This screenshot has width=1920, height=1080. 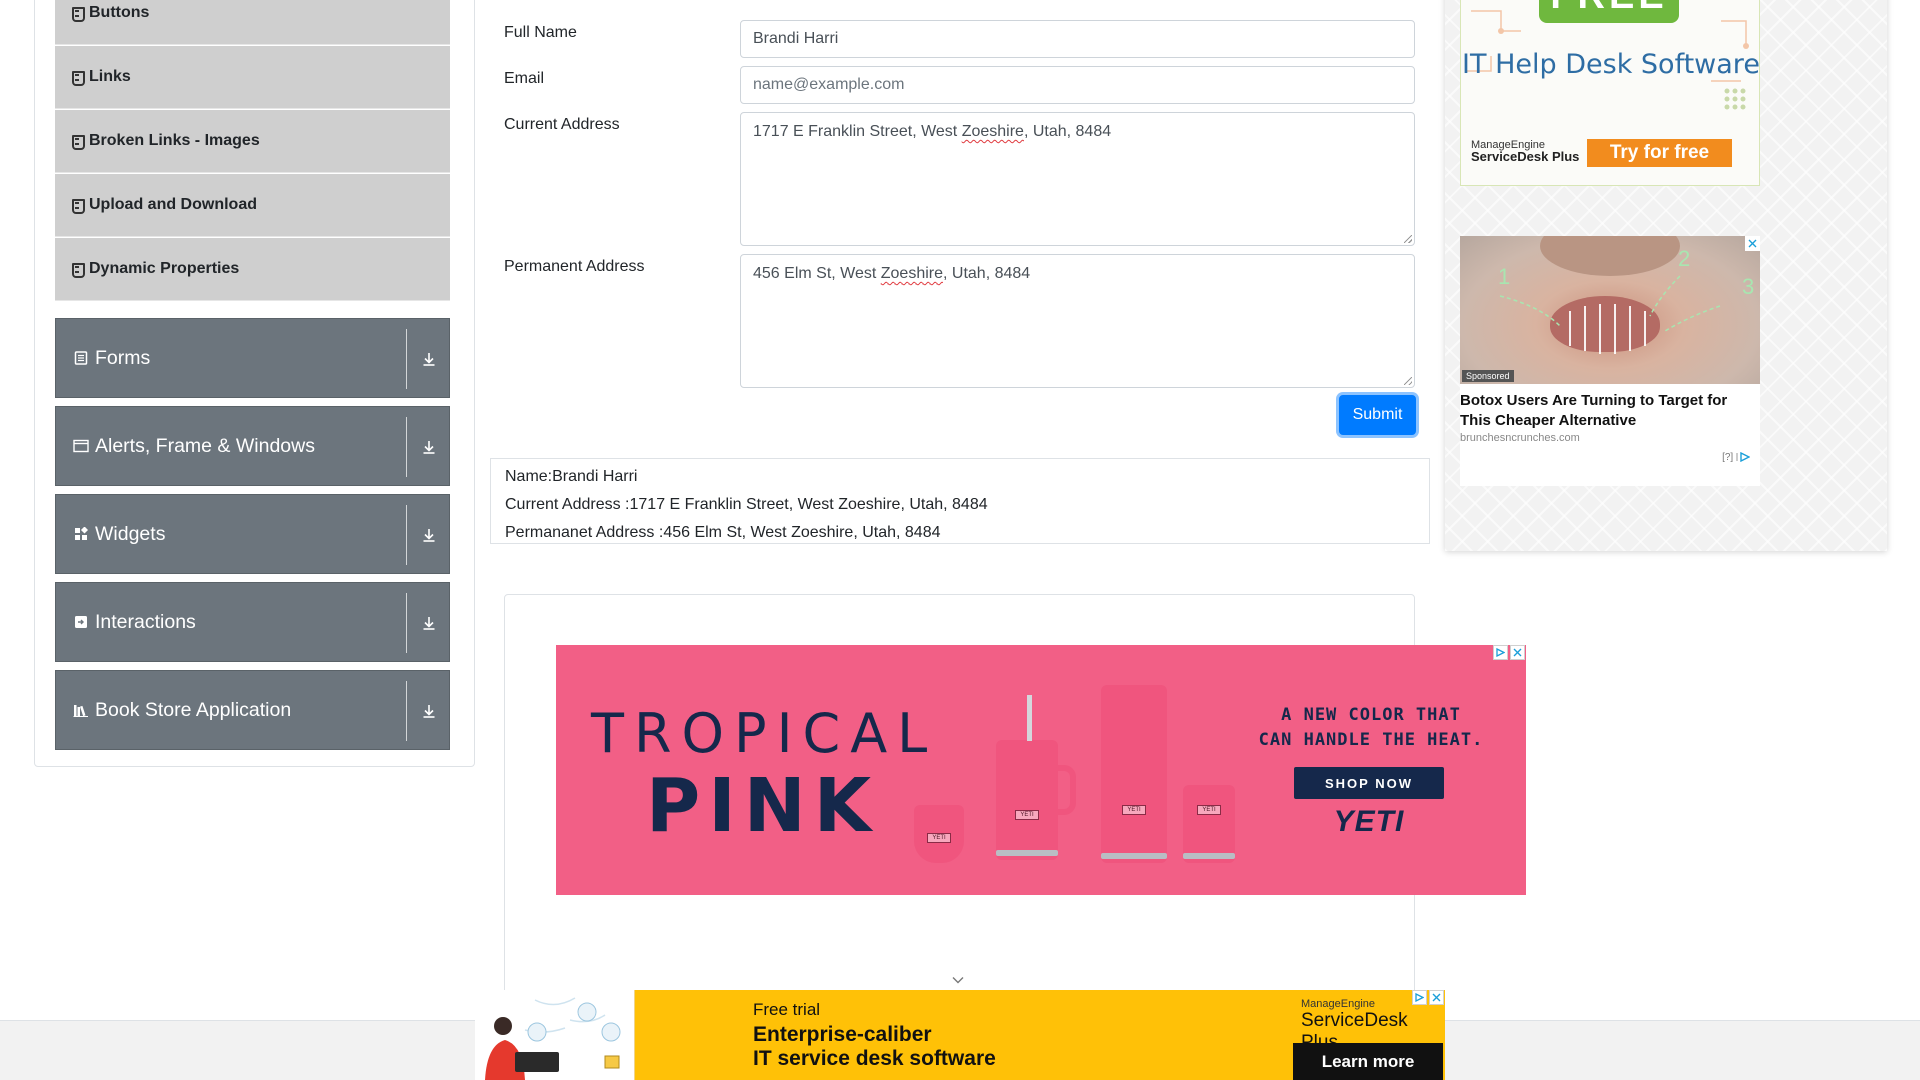 I want to click on submit-button: Submit, so click(x=1377, y=415).